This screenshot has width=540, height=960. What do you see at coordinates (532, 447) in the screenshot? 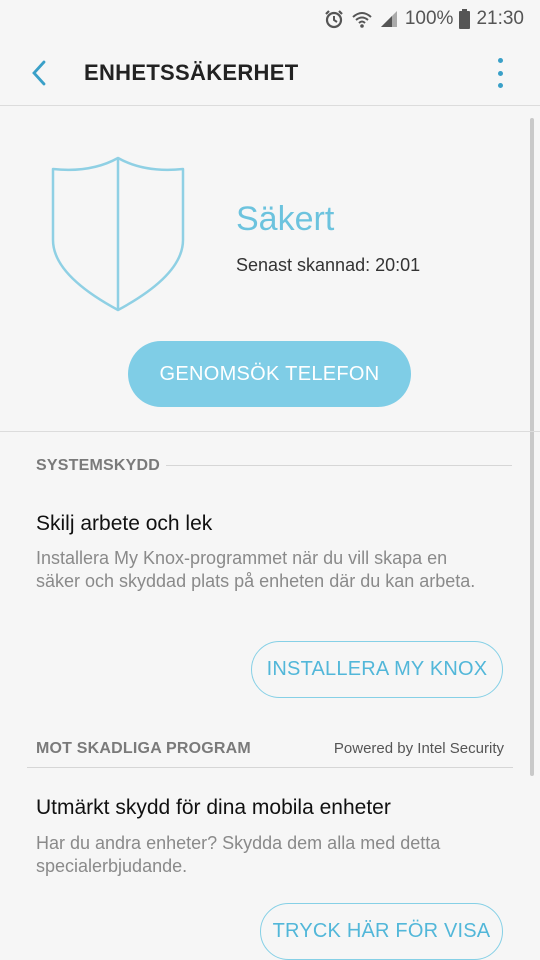
I see `scrollbar` at bounding box center [532, 447].